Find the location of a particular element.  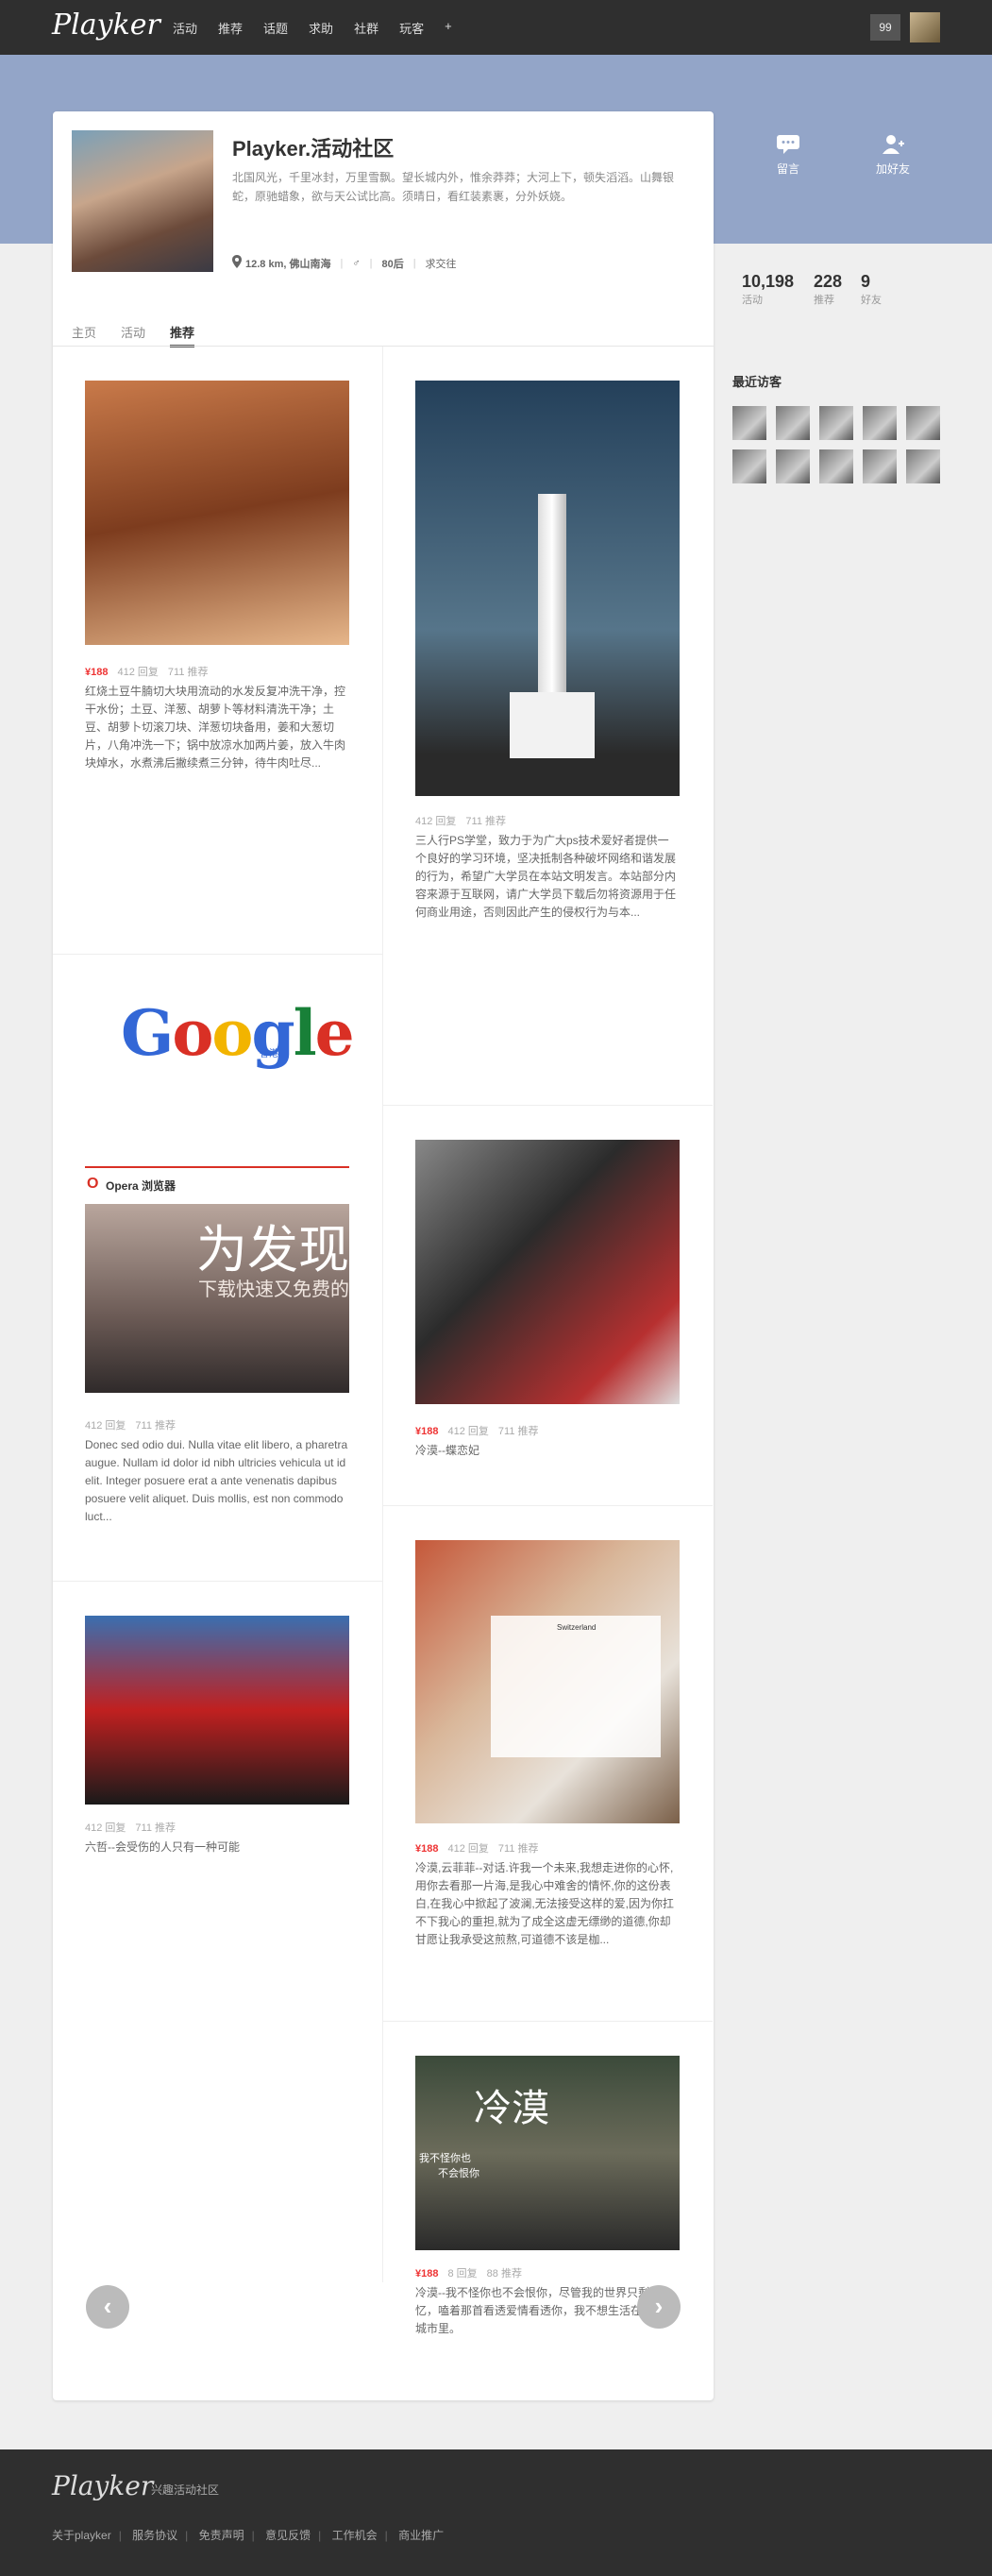

top-bar: Playker 活动 推荐 话题 求助 社群 玩客 + 99 is located at coordinates (496, 27).